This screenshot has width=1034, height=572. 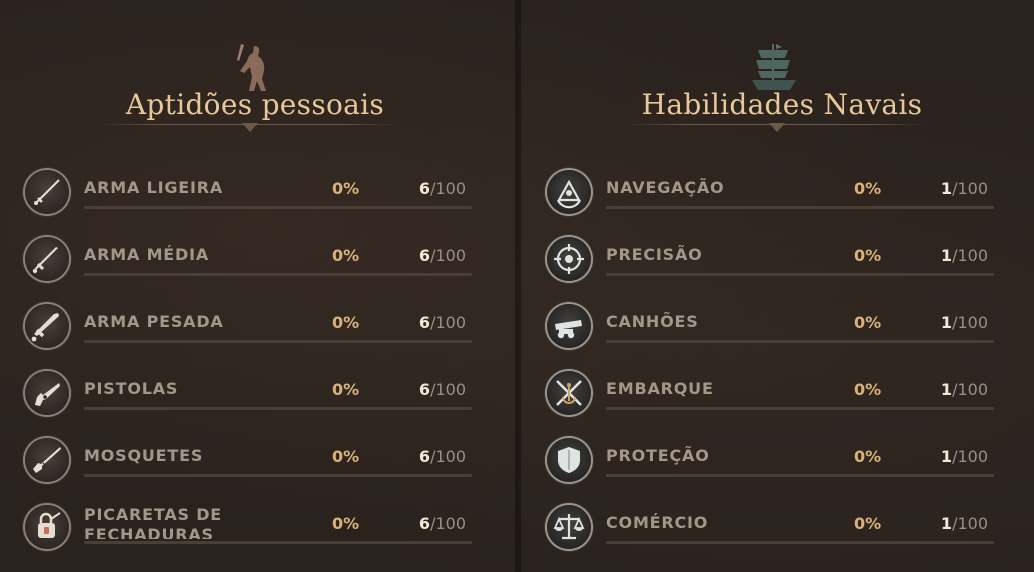 I want to click on title-caret, so click(x=250, y=127).